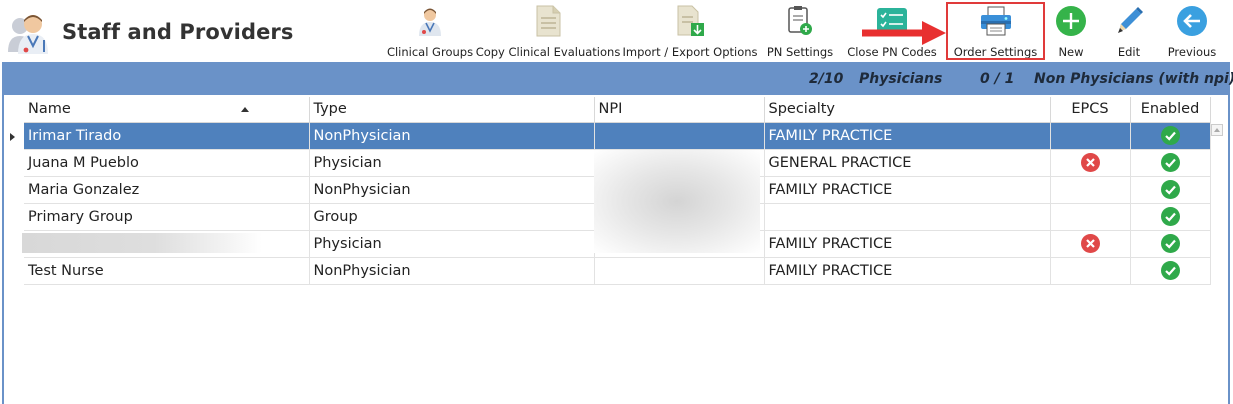 The width and height of the screenshot is (1233, 404). I want to click on edit-label: Edit, so click(1129, 52).